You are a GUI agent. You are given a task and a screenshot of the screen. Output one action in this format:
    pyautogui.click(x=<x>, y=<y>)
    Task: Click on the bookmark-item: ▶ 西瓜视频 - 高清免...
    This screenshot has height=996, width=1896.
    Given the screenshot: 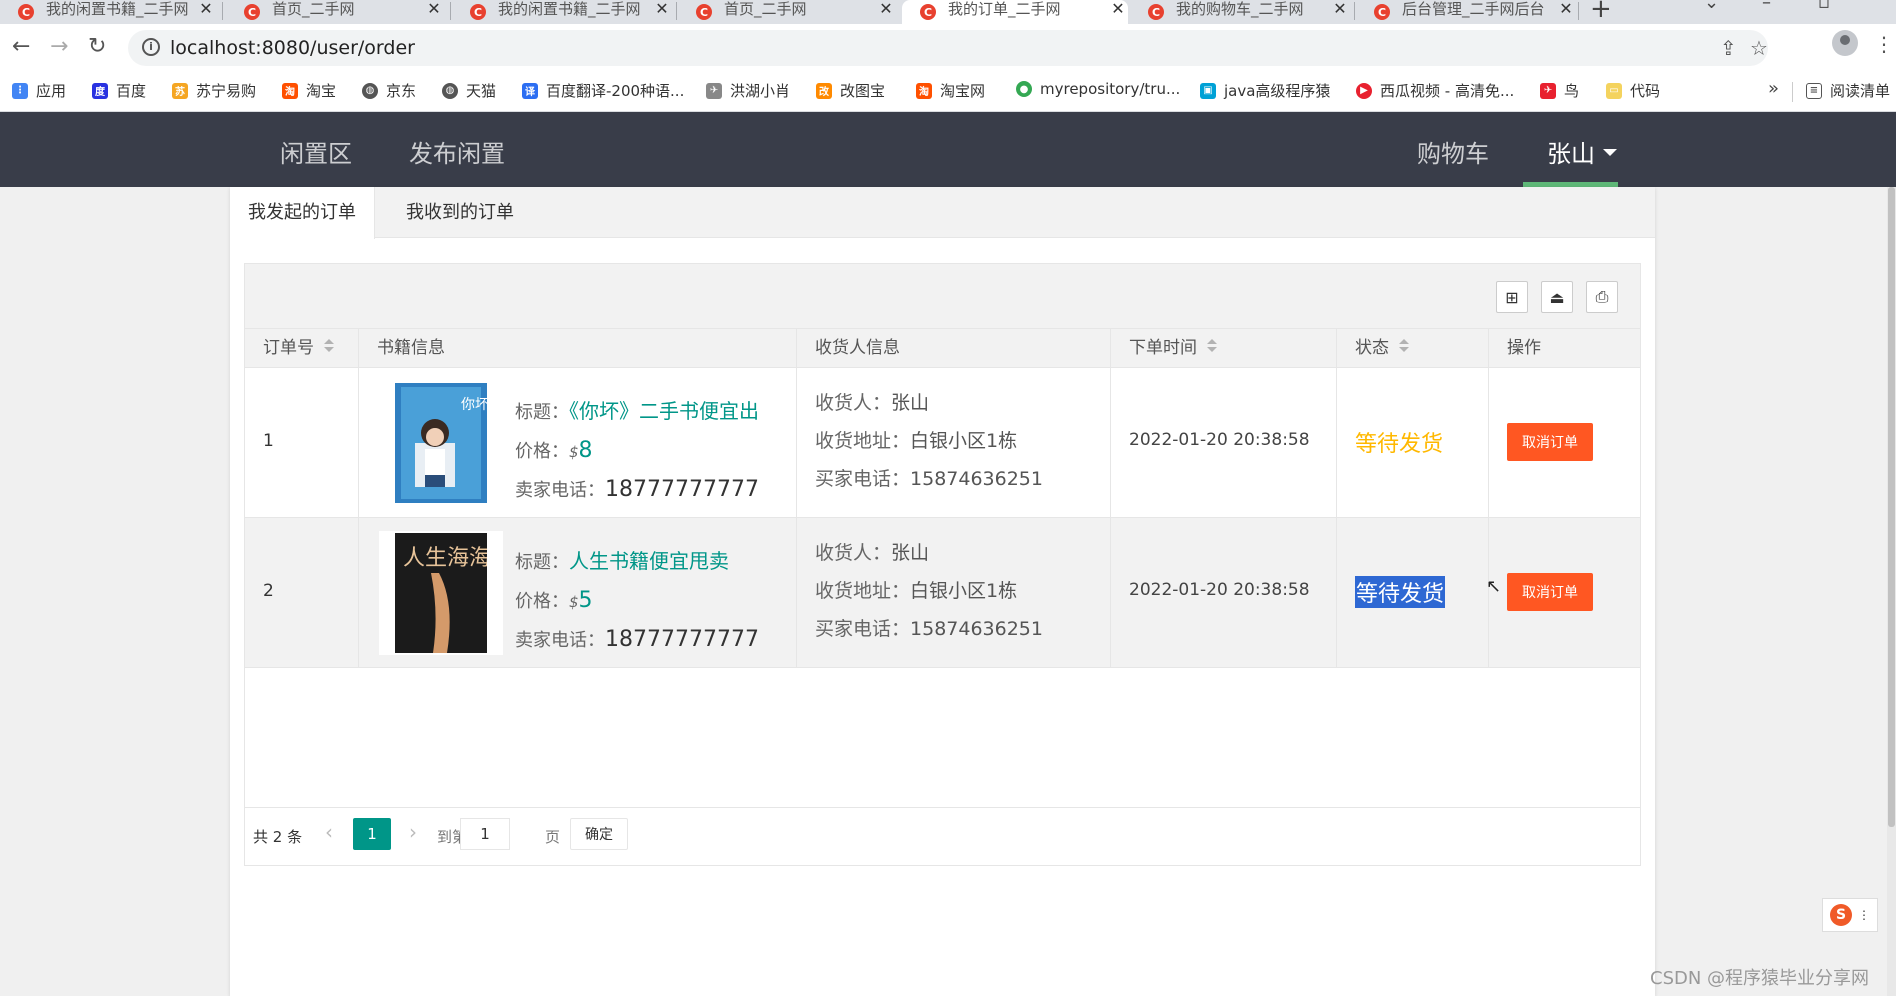 What is the action you would take?
    pyautogui.click(x=1435, y=90)
    